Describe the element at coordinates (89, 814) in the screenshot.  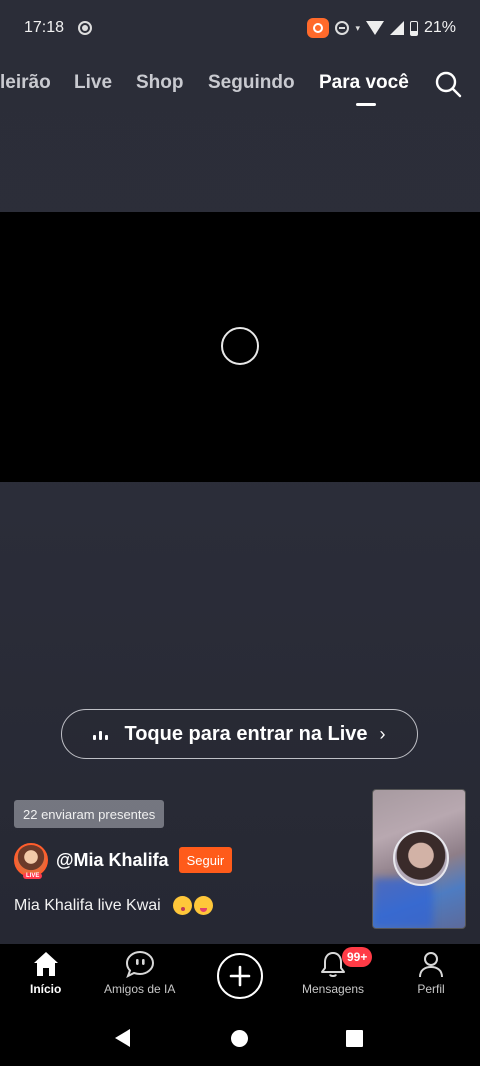
I see `gifts-badge: 22 enviaram presentes` at that location.